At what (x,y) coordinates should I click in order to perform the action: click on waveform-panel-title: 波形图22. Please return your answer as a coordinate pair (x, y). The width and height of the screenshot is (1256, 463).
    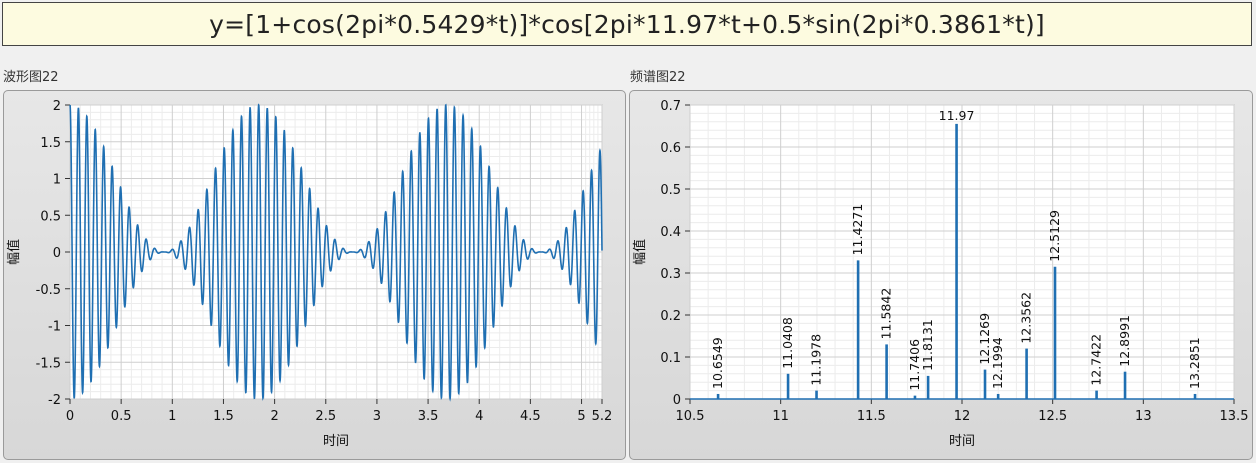
    Looking at the image, I should click on (31, 77).